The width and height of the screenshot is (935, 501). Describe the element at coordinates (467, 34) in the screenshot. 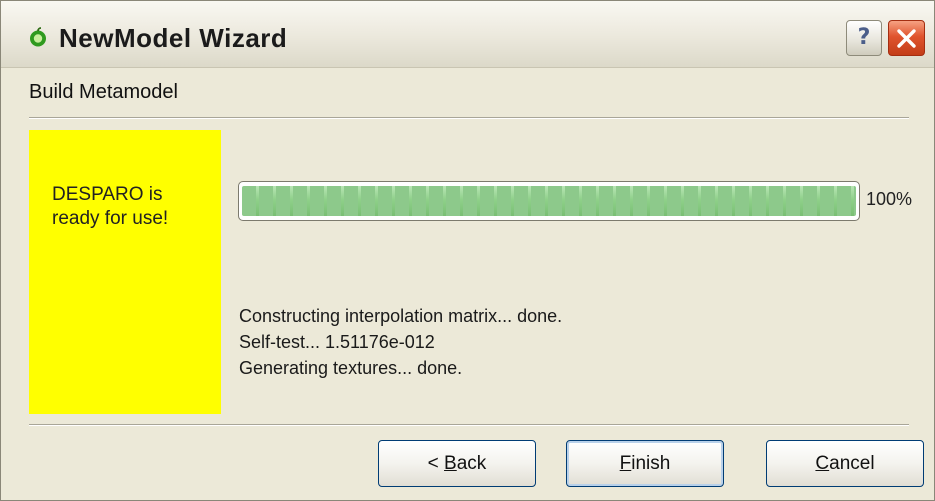

I see `title-bar: NewModel Wizard ?` at that location.